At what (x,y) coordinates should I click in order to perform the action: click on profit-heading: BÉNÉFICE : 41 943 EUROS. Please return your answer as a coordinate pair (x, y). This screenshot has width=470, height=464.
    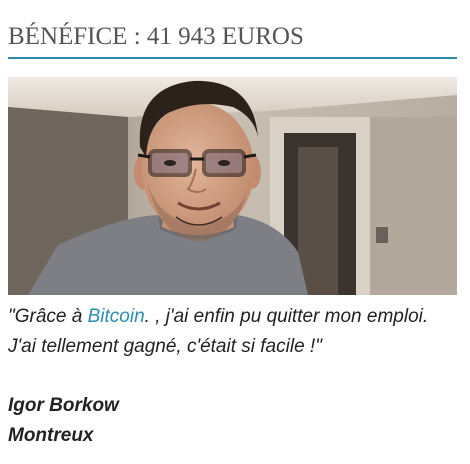
    Looking at the image, I should click on (156, 36).